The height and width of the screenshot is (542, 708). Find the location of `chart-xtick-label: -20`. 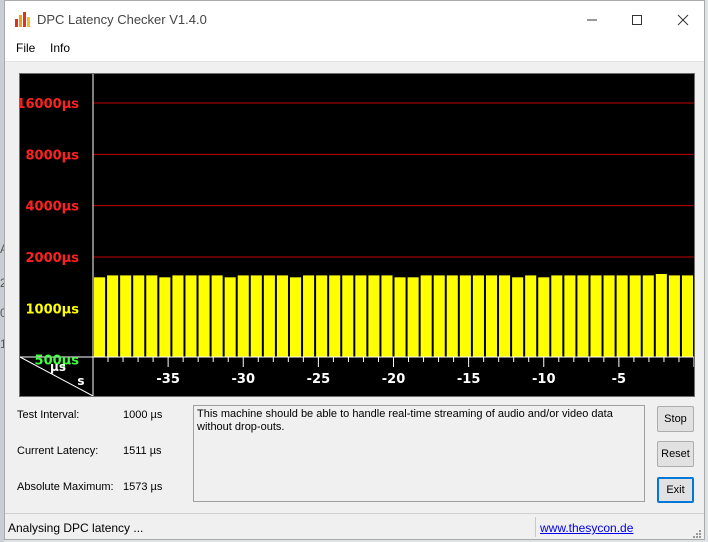

chart-xtick-label: -20 is located at coordinates (394, 379).